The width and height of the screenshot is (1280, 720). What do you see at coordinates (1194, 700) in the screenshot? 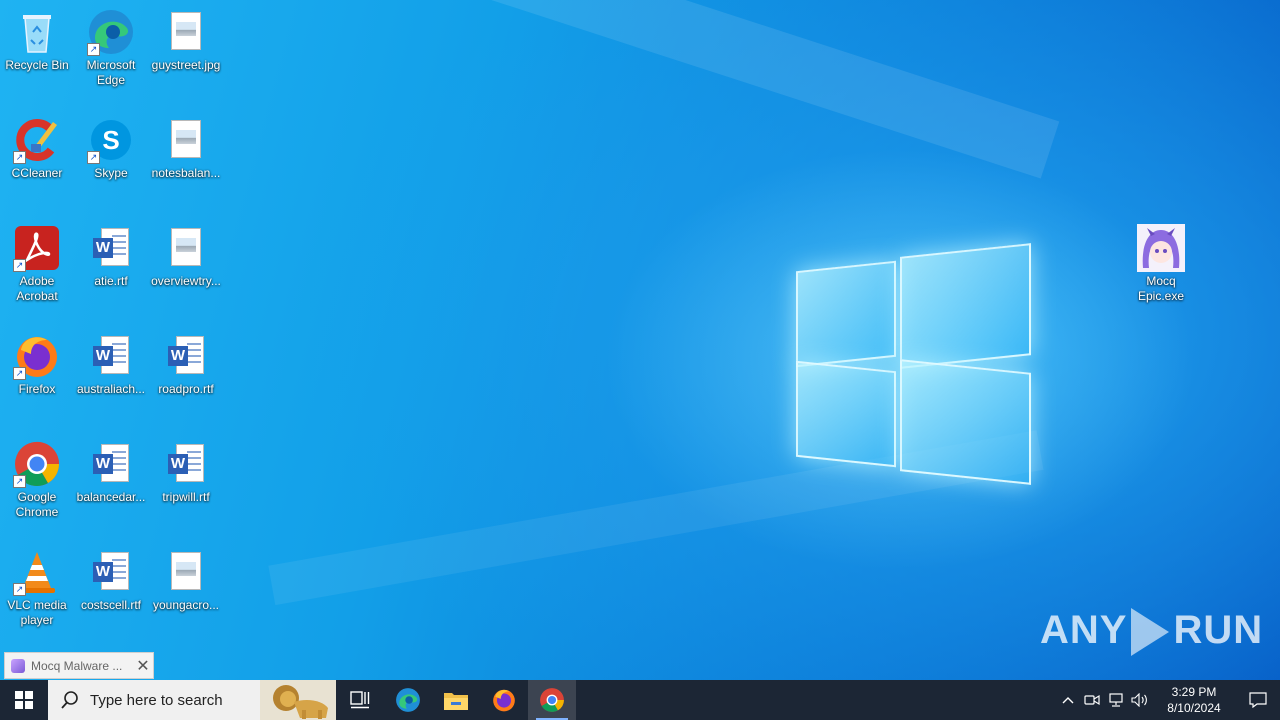
I see `taskbar-clock: 3:29 PM 8/10/2024` at bounding box center [1194, 700].